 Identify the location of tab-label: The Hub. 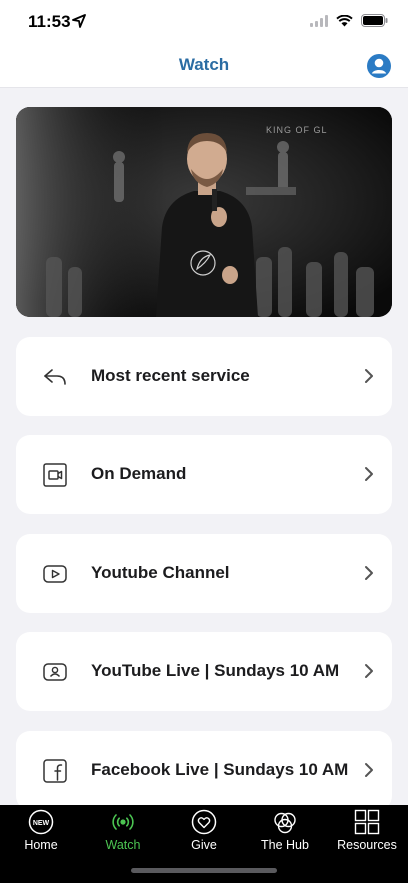
(285, 845).